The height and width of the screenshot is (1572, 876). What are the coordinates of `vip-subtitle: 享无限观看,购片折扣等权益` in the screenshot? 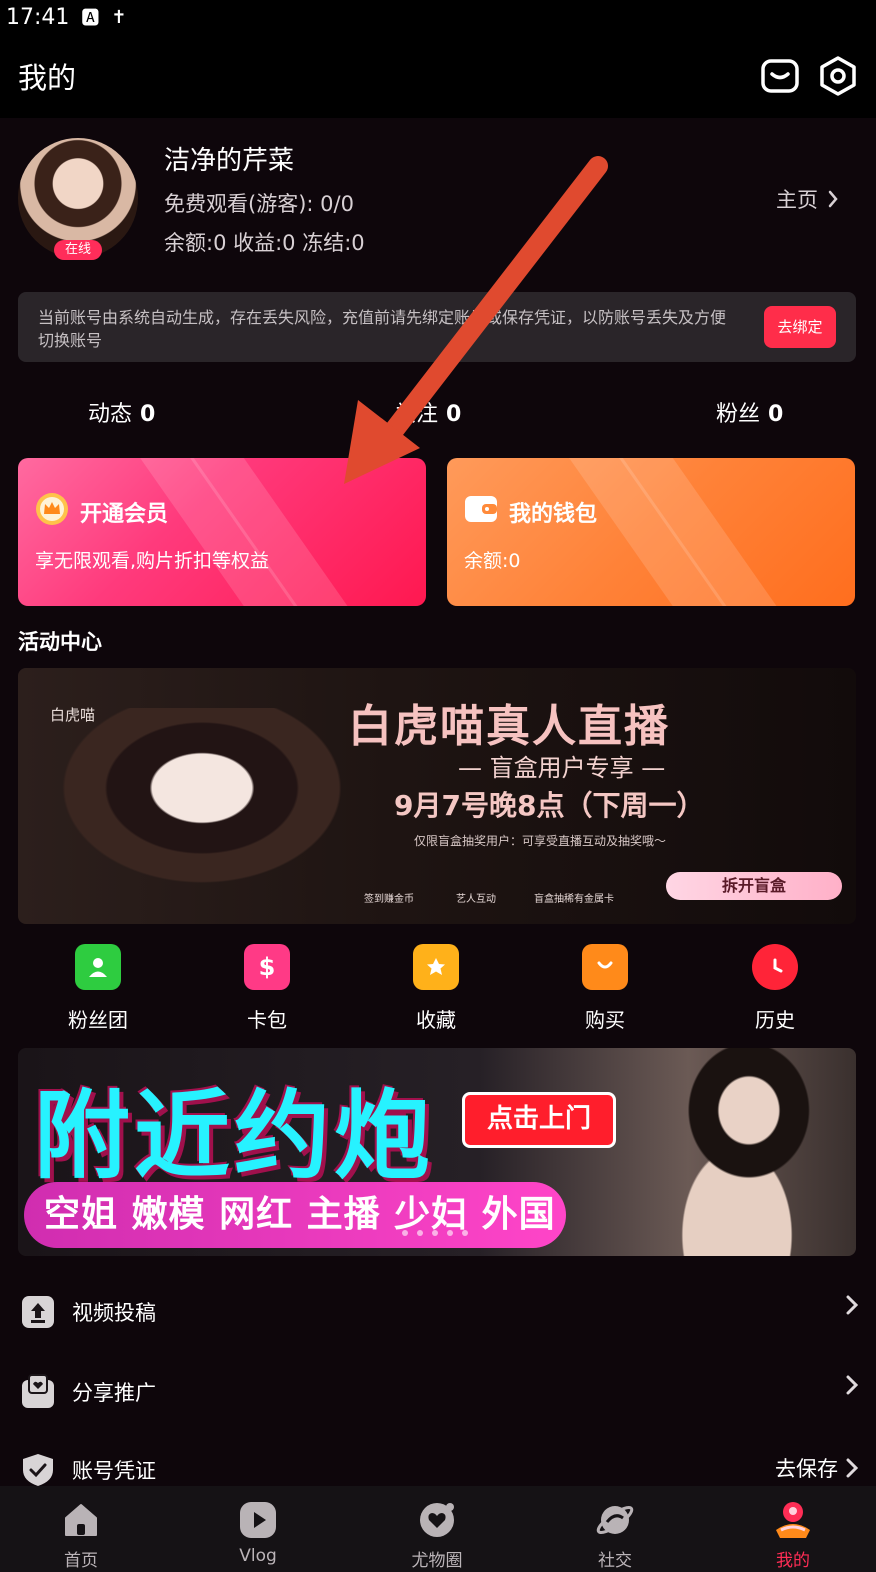 It's located at (152, 561).